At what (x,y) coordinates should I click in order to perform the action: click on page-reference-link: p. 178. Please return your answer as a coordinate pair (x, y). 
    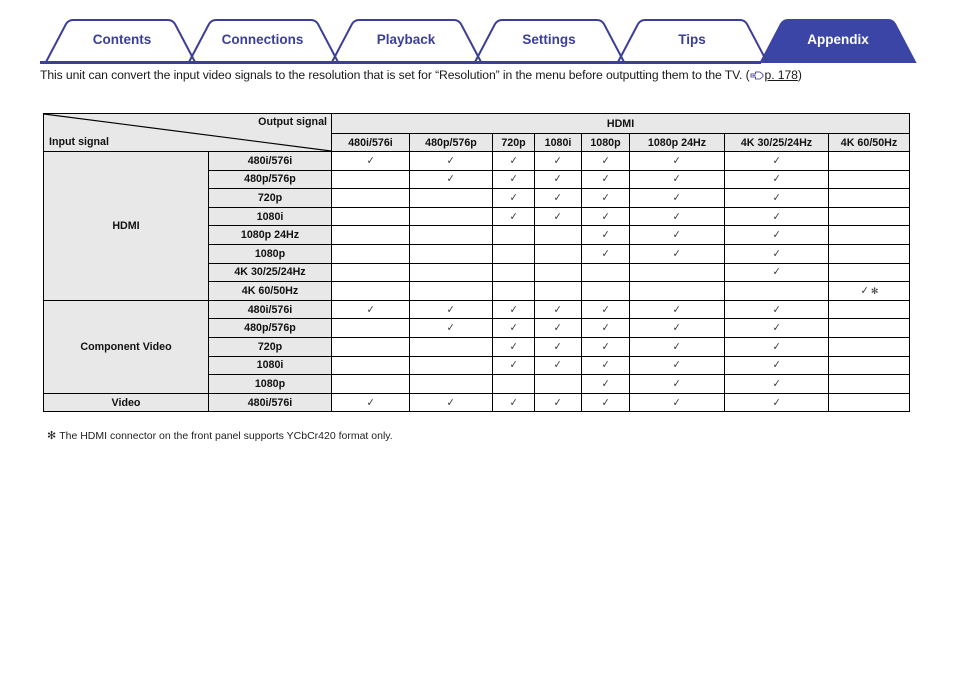
    Looking at the image, I should click on (781, 75).